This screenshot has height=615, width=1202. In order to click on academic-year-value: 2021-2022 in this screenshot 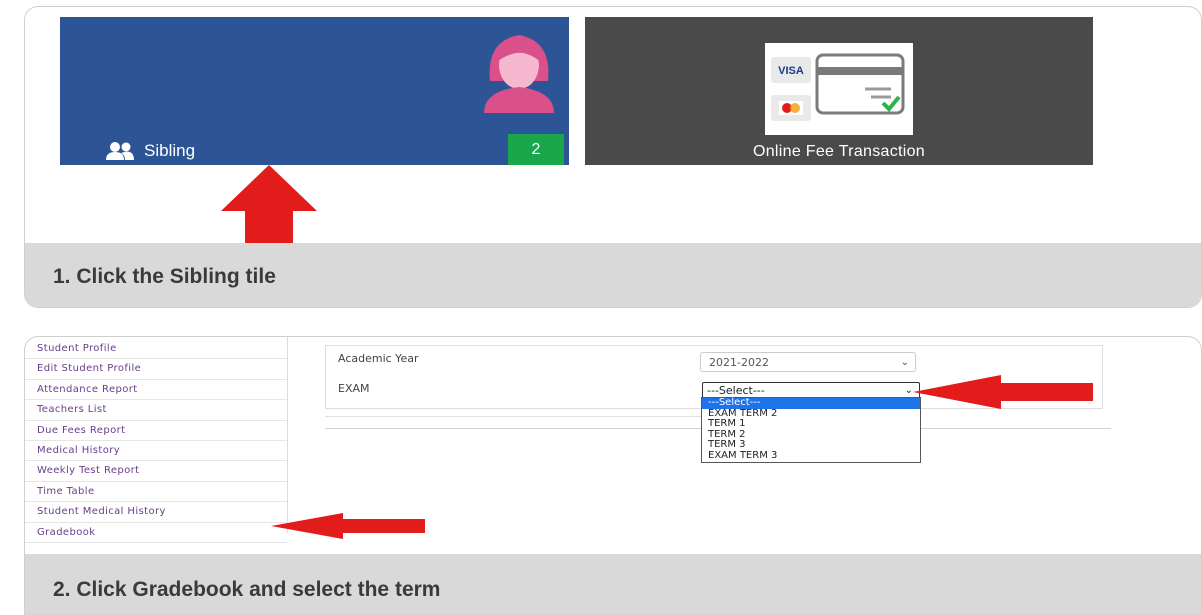, I will do `click(739, 362)`.